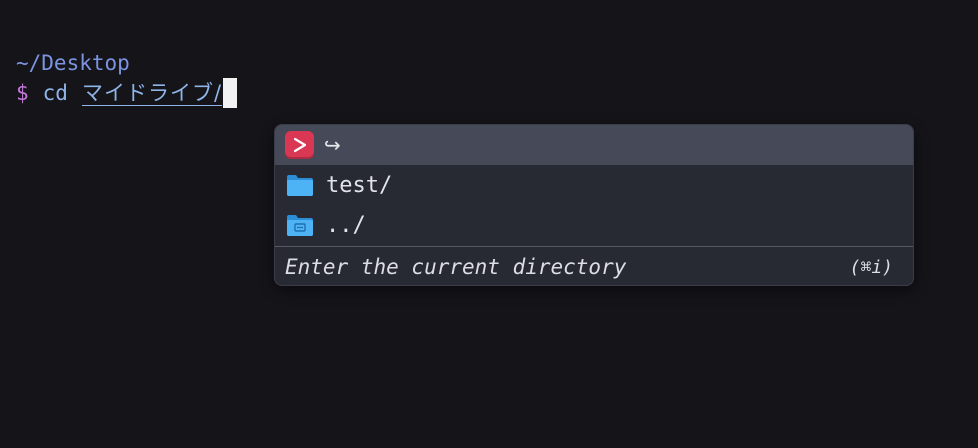 Image resolution: width=978 pixels, height=448 pixels. What do you see at coordinates (594, 225) in the screenshot?
I see `suggestion-item-parent: ../` at bounding box center [594, 225].